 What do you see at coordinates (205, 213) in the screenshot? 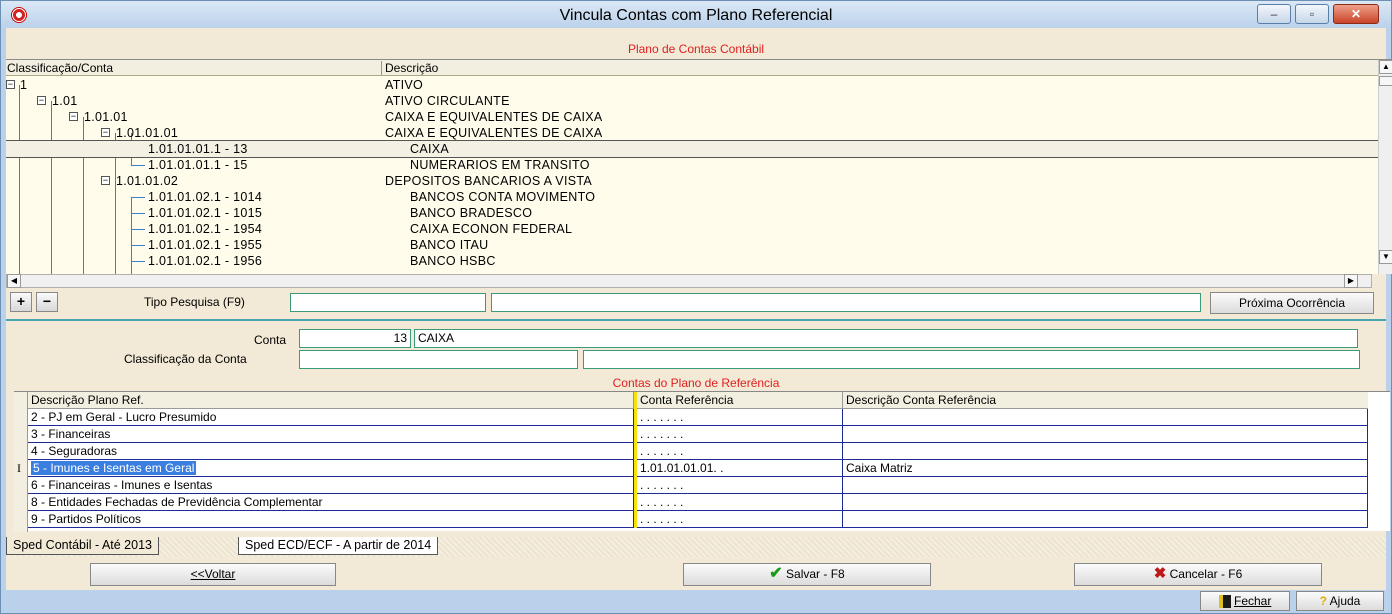
I see `tree-row-code: 1.01.01.02.1 - 1015` at bounding box center [205, 213].